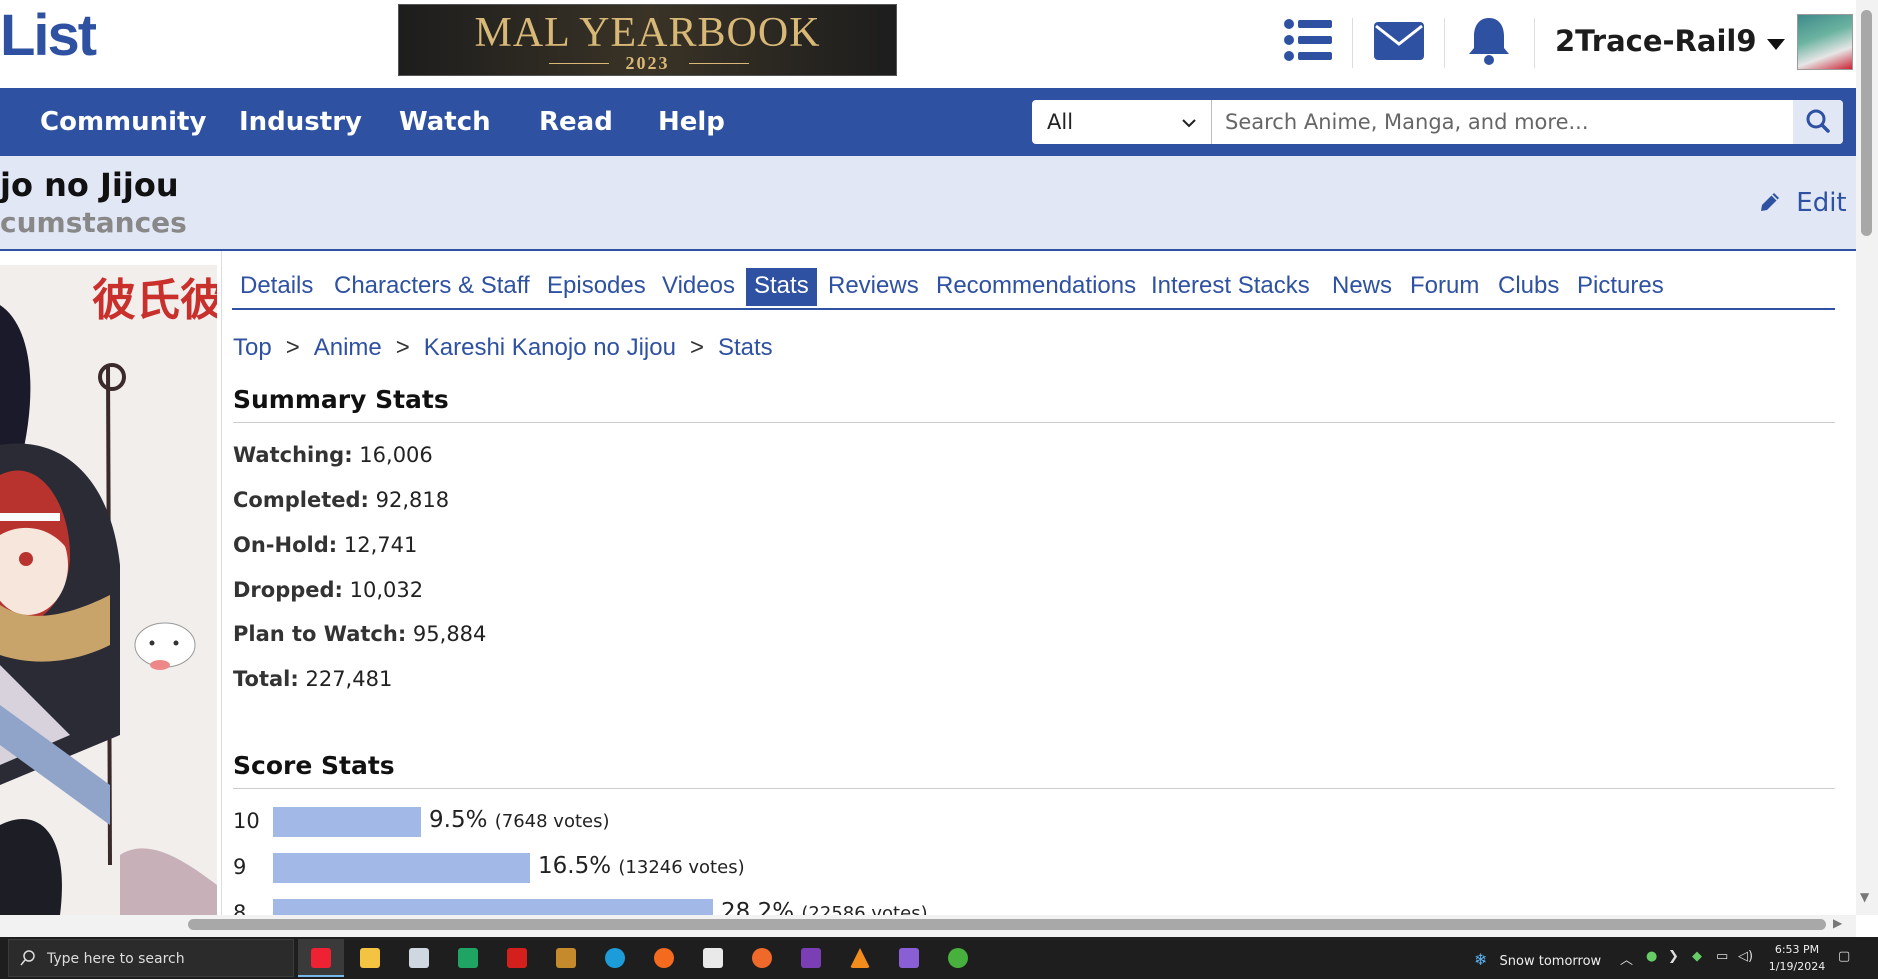  Describe the element at coordinates (1821, 203) in the screenshot. I see `edit-label: Edit` at that location.